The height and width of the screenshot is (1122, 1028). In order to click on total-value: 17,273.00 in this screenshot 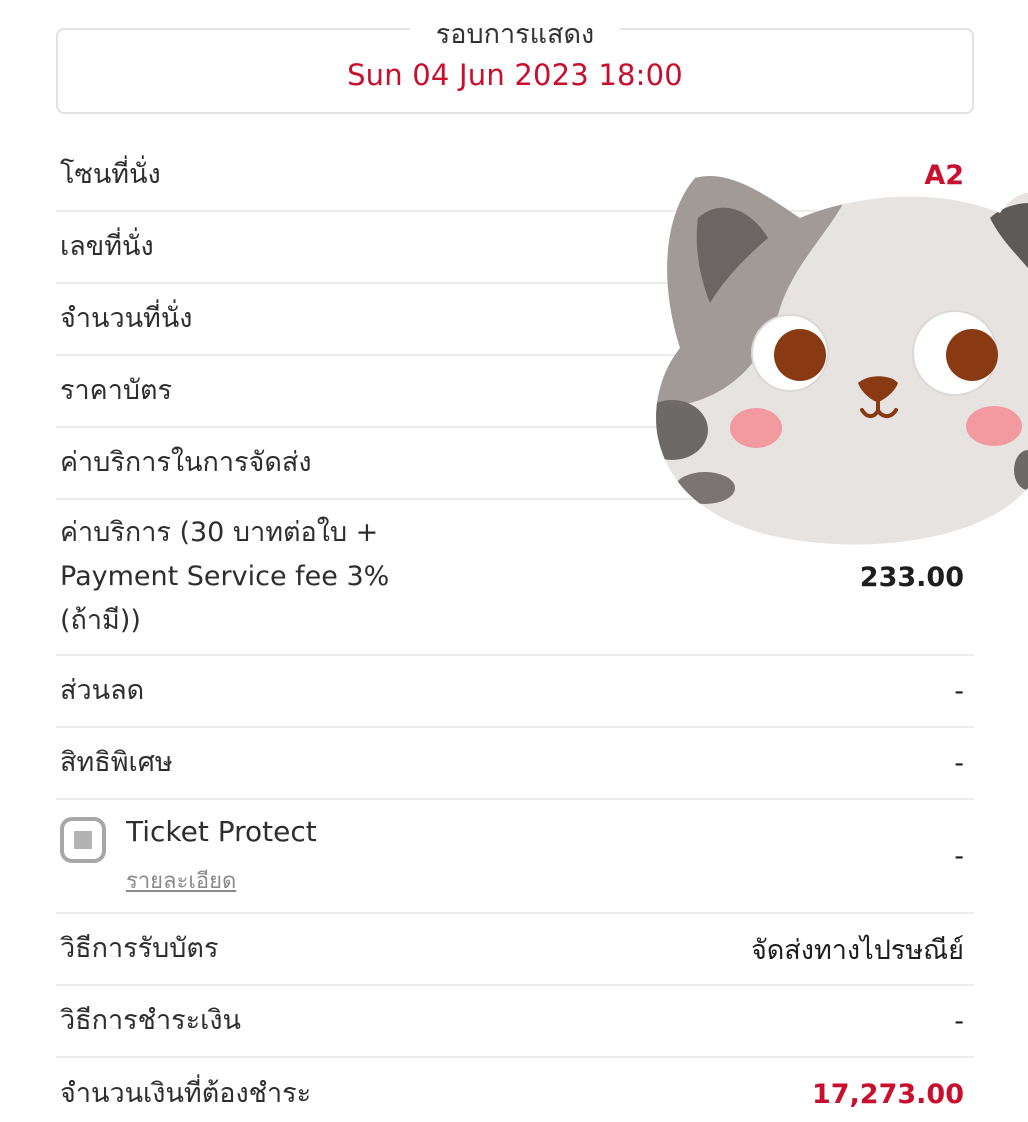, I will do `click(887, 1094)`.